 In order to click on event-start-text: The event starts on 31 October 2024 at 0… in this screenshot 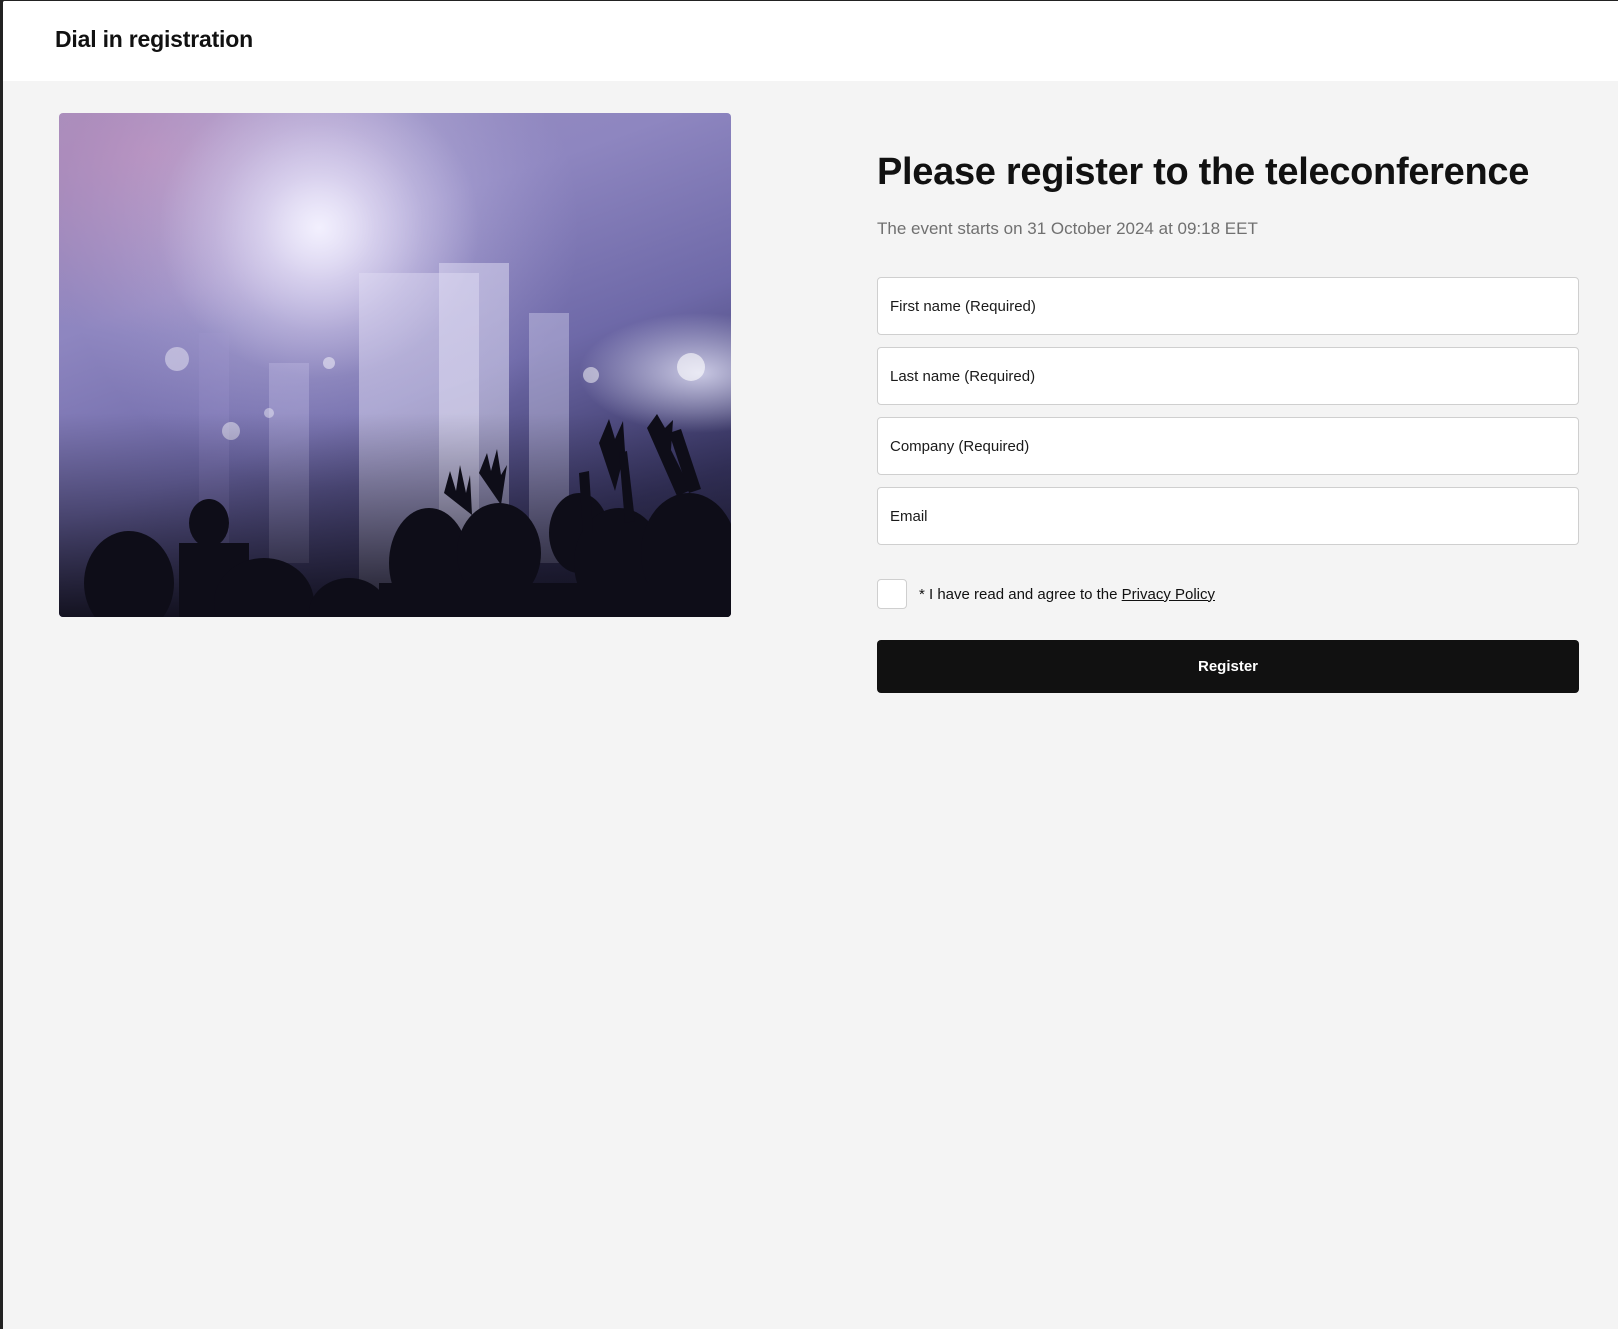, I will do `click(1067, 228)`.